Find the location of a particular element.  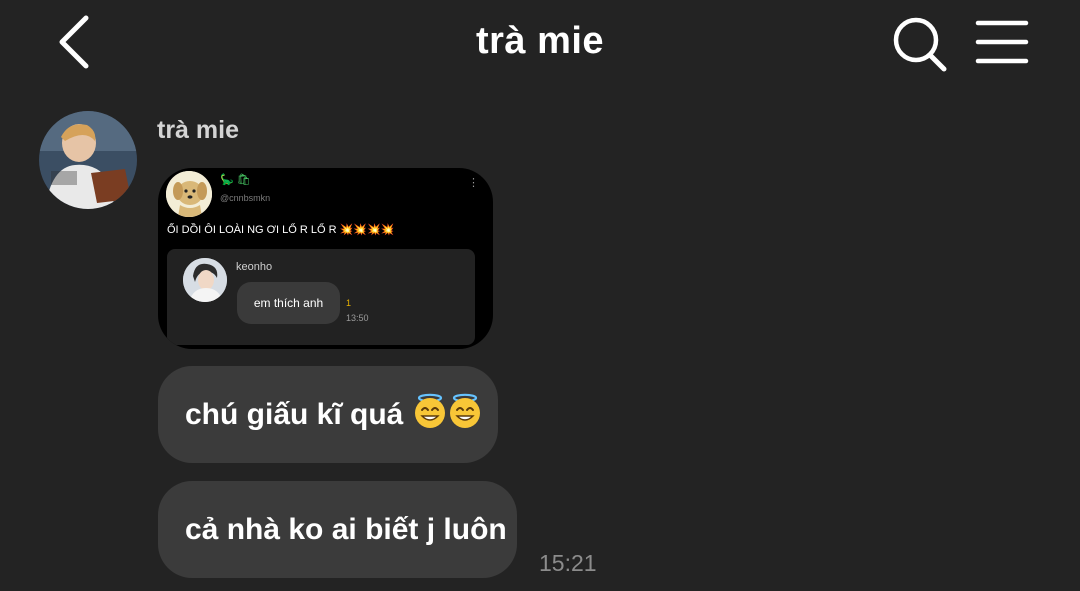

post-handle: @cnnbsmkn is located at coordinates (245, 198).